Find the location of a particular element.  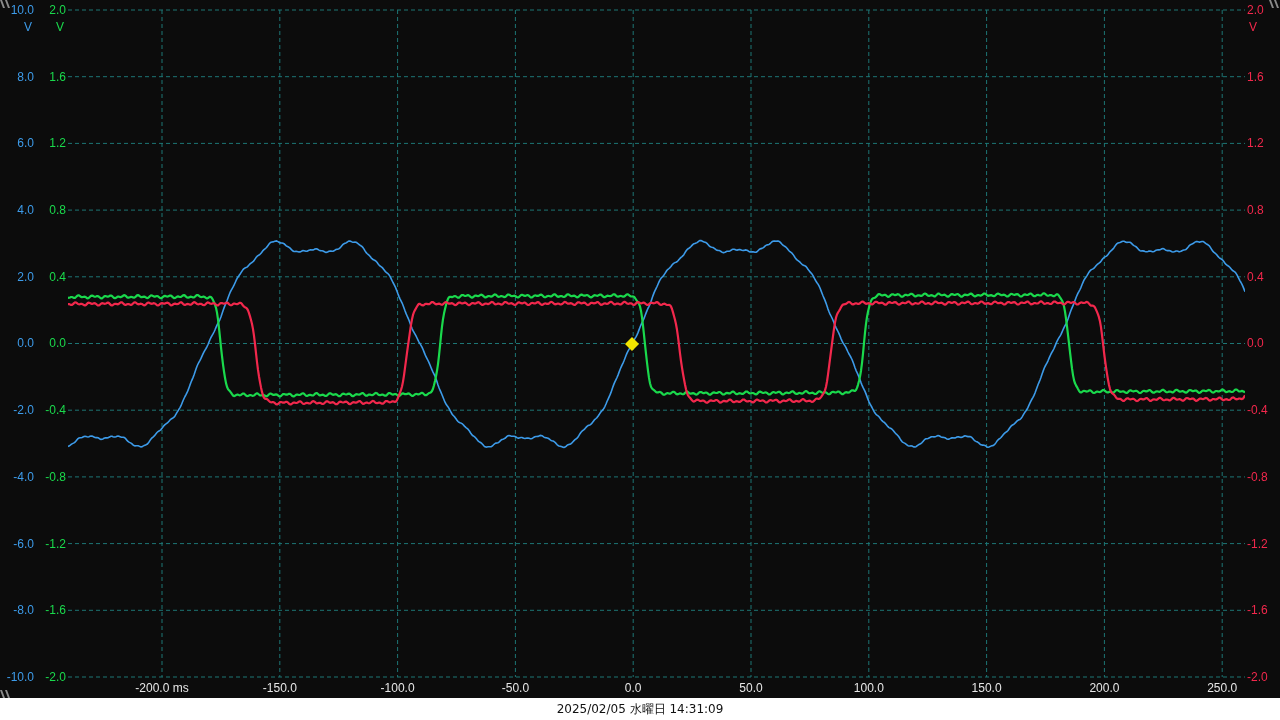

axis-tick-label: -6.0 is located at coordinates (23, 543).